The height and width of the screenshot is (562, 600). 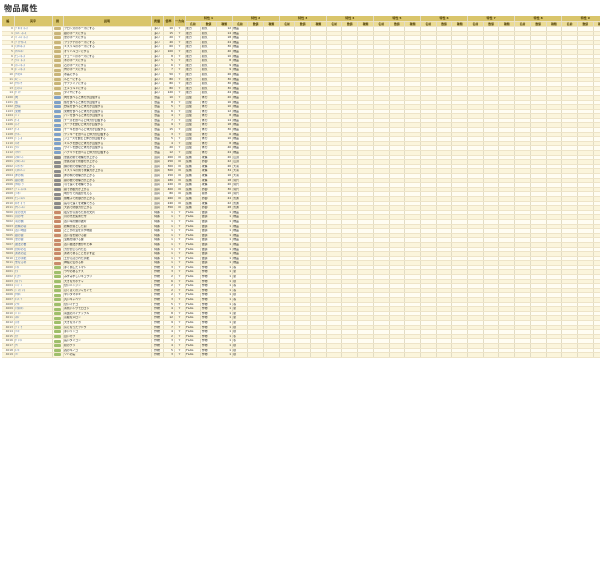 What do you see at coordinates (8, 21) in the screenshot?
I see `column-header: 編` at bounding box center [8, 21].